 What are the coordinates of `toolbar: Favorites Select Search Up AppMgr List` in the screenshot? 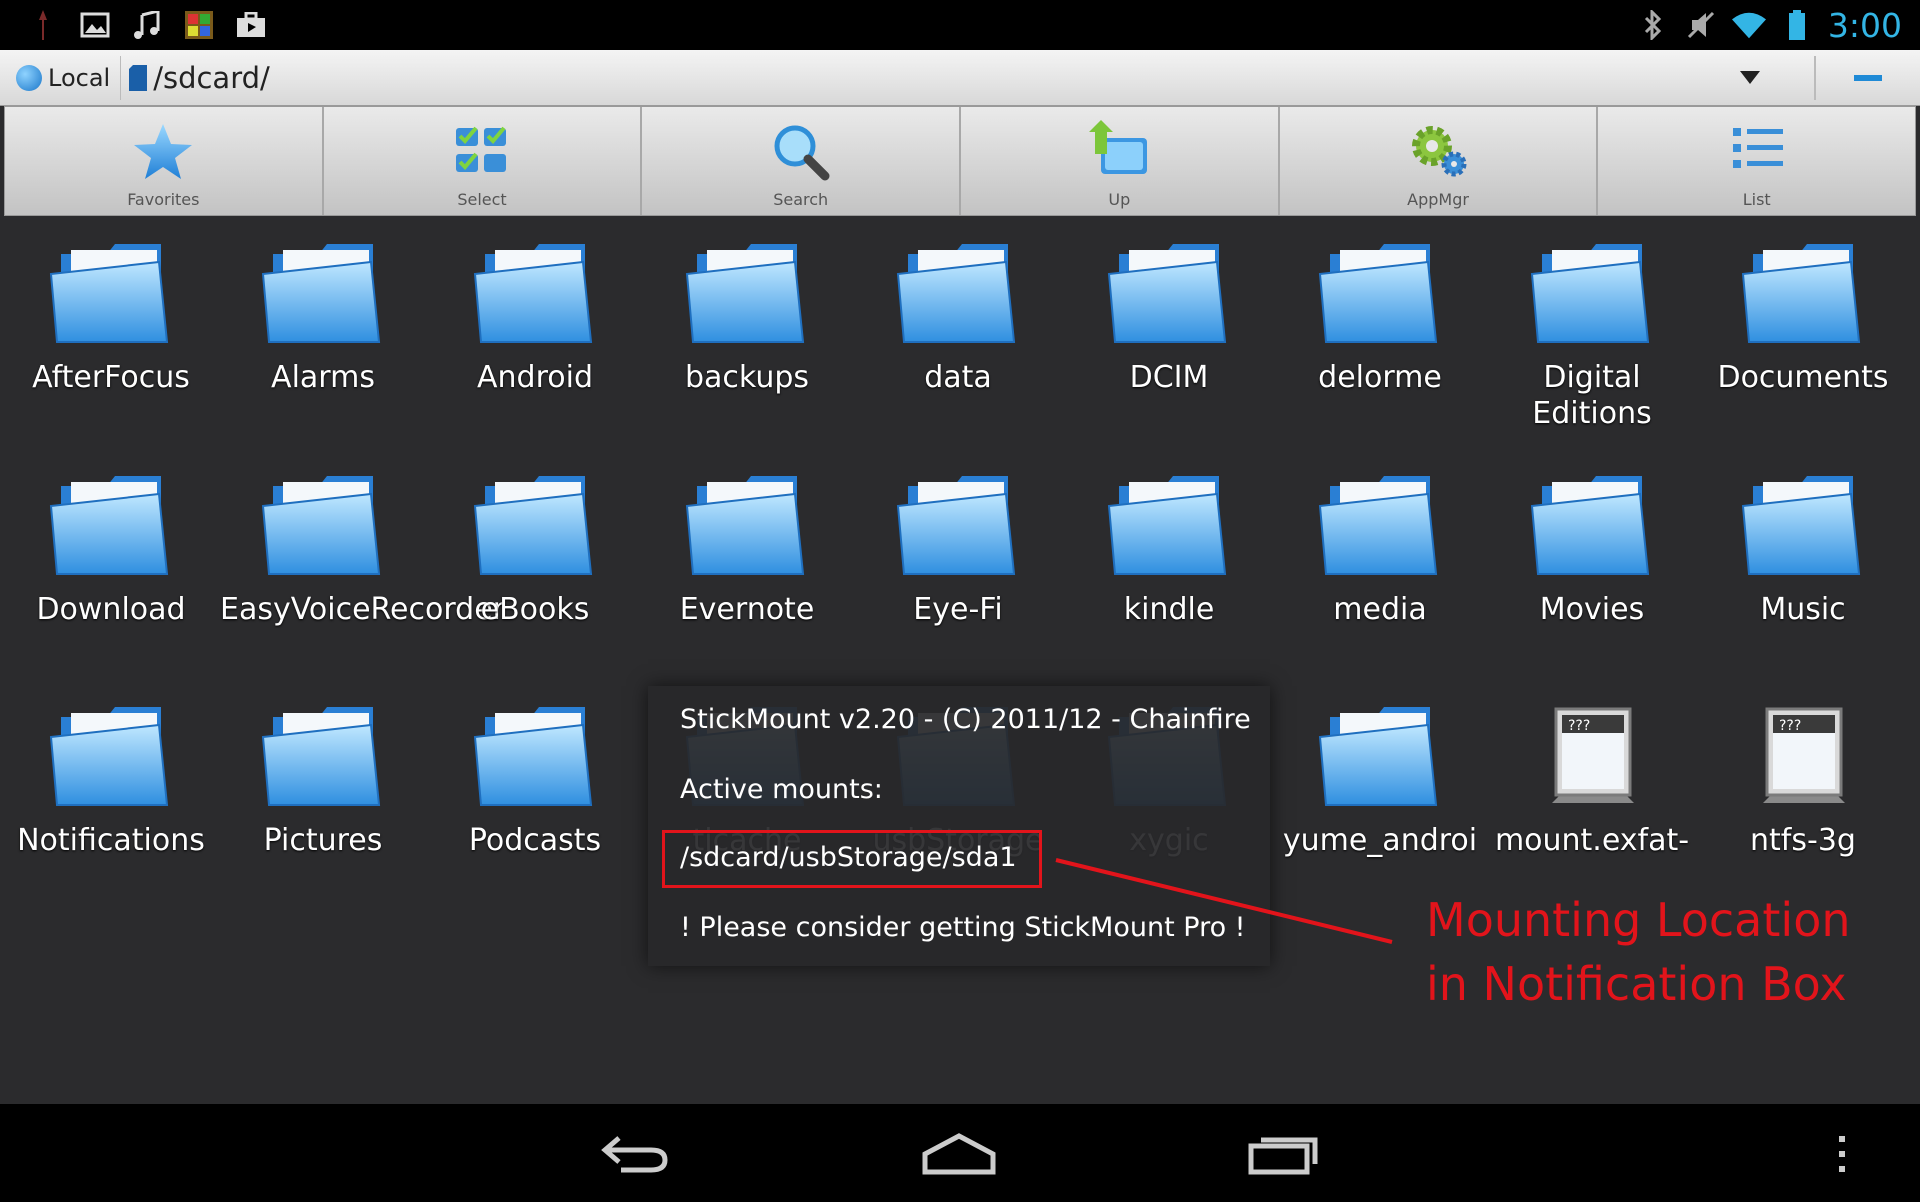 It's located at (960, 161).